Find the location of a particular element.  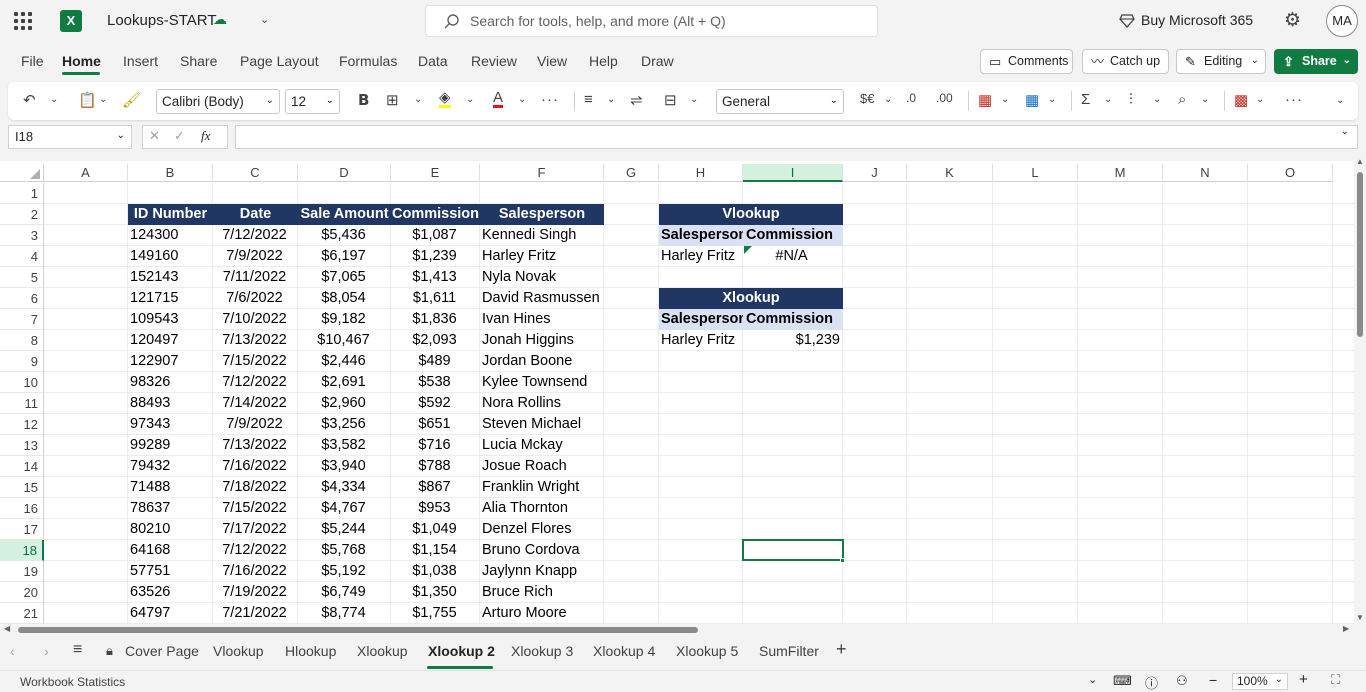

borders-chevron-icon: ⌄ is located at coordinates (418, 99).